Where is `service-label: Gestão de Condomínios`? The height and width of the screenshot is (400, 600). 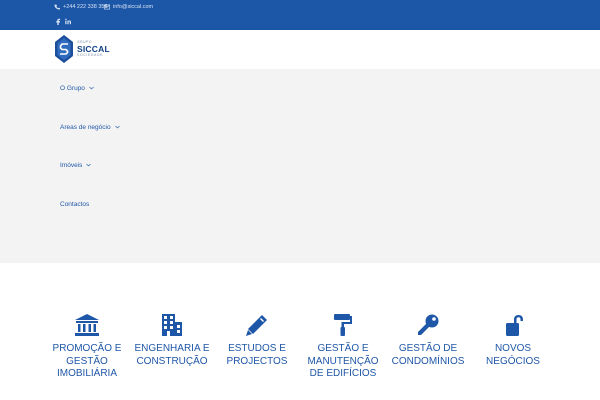
service-label: Gestão de Condomínios is located at coordinates (428, 355).